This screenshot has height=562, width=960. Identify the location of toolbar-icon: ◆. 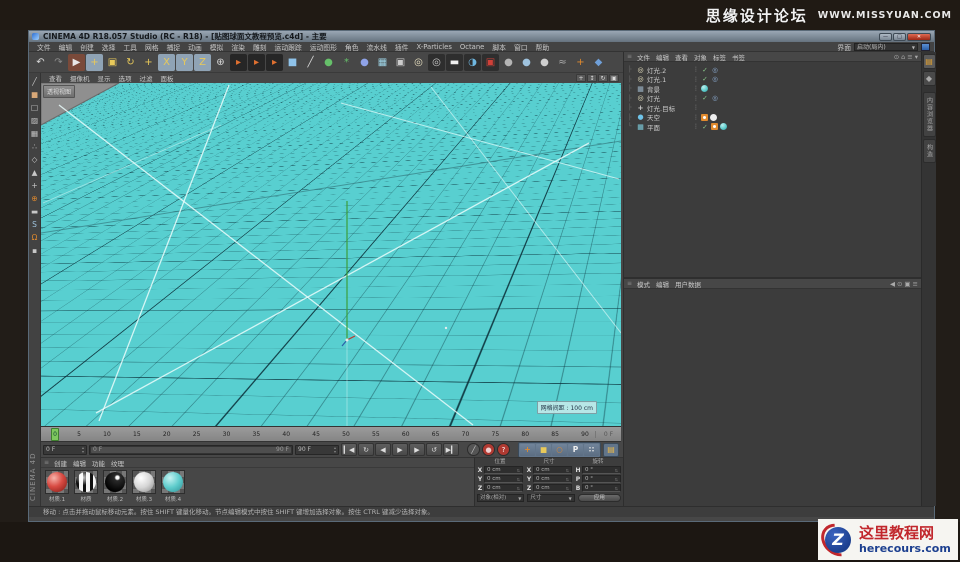
(598, 62).